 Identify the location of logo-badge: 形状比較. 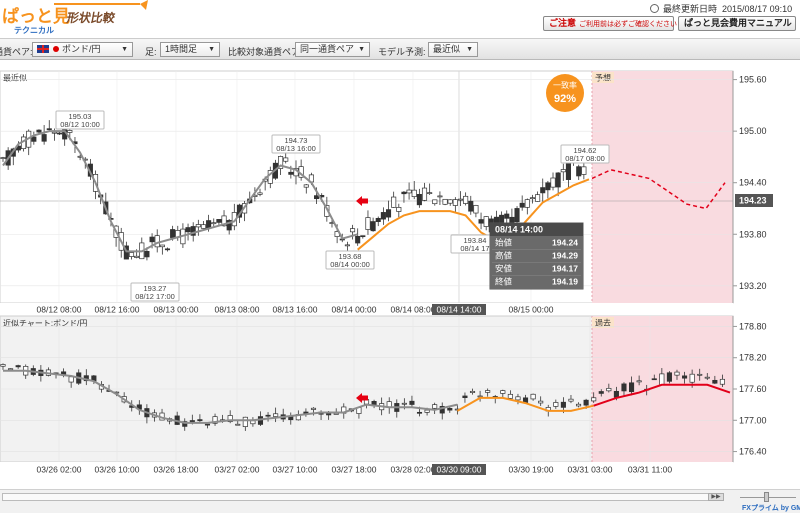
(91, 17).